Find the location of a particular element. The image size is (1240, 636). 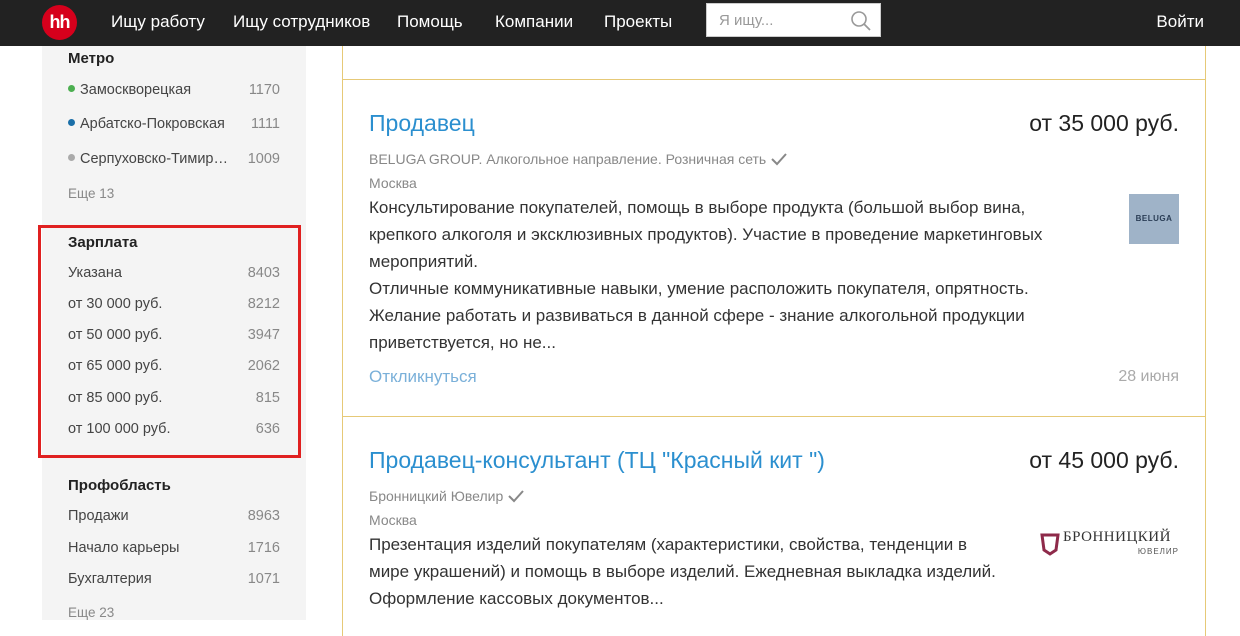

nav-projects: Проекты is located at coordinates (638, 22).